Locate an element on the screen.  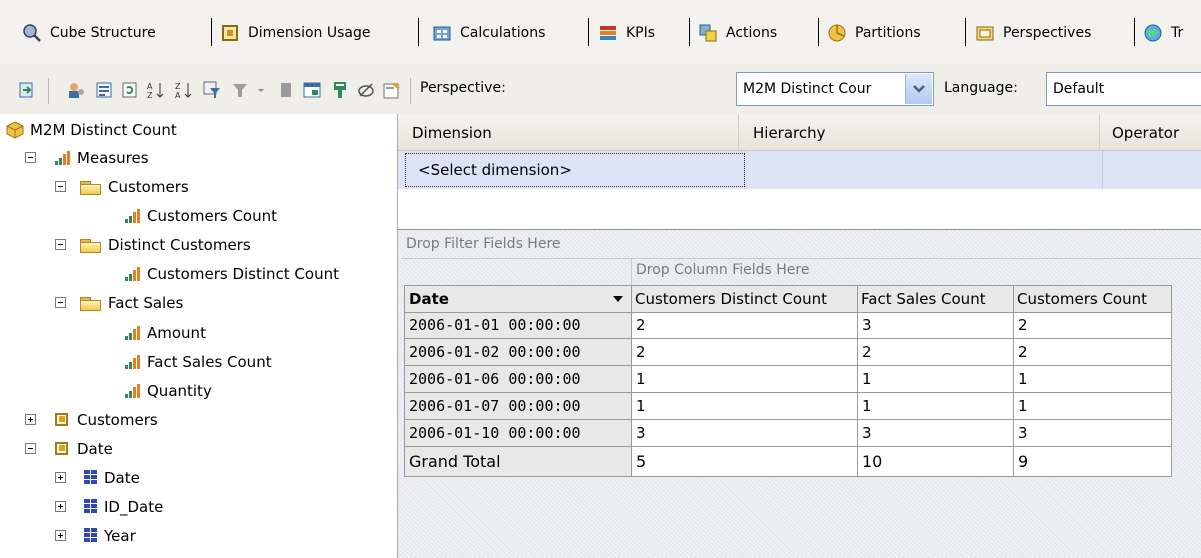
svg-text: Z is located at coordinates (178, 86).